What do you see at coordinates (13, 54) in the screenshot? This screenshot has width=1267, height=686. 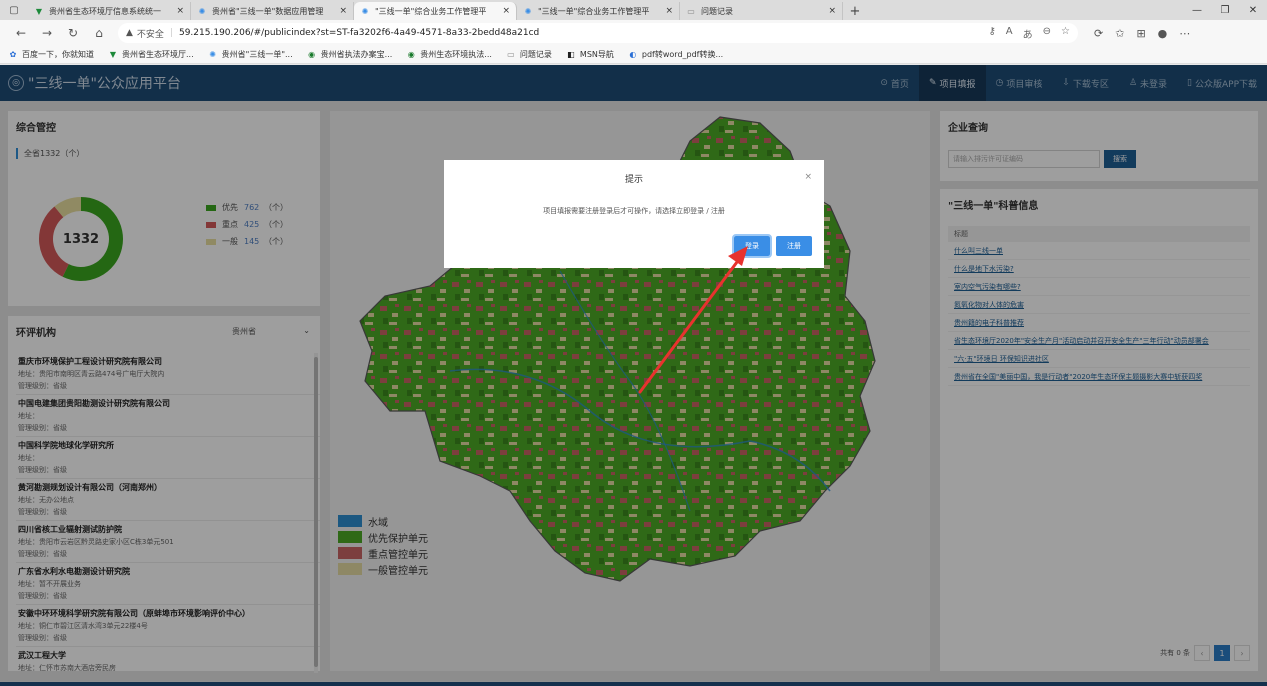 I see `globe-icon: ✿` at bounding box center [13, 54].